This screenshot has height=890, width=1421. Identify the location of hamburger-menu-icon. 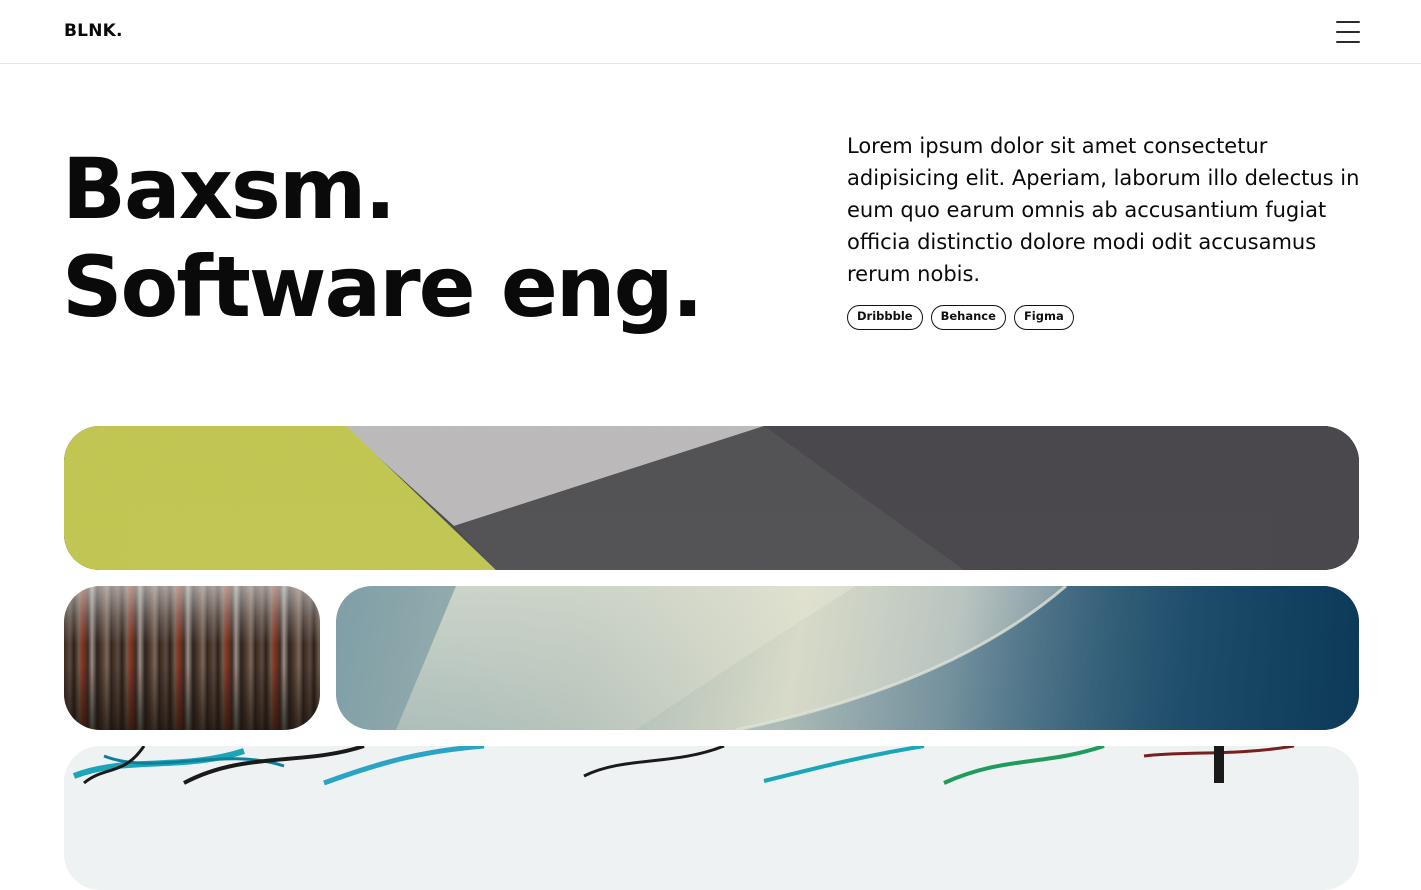
(1348, 32).